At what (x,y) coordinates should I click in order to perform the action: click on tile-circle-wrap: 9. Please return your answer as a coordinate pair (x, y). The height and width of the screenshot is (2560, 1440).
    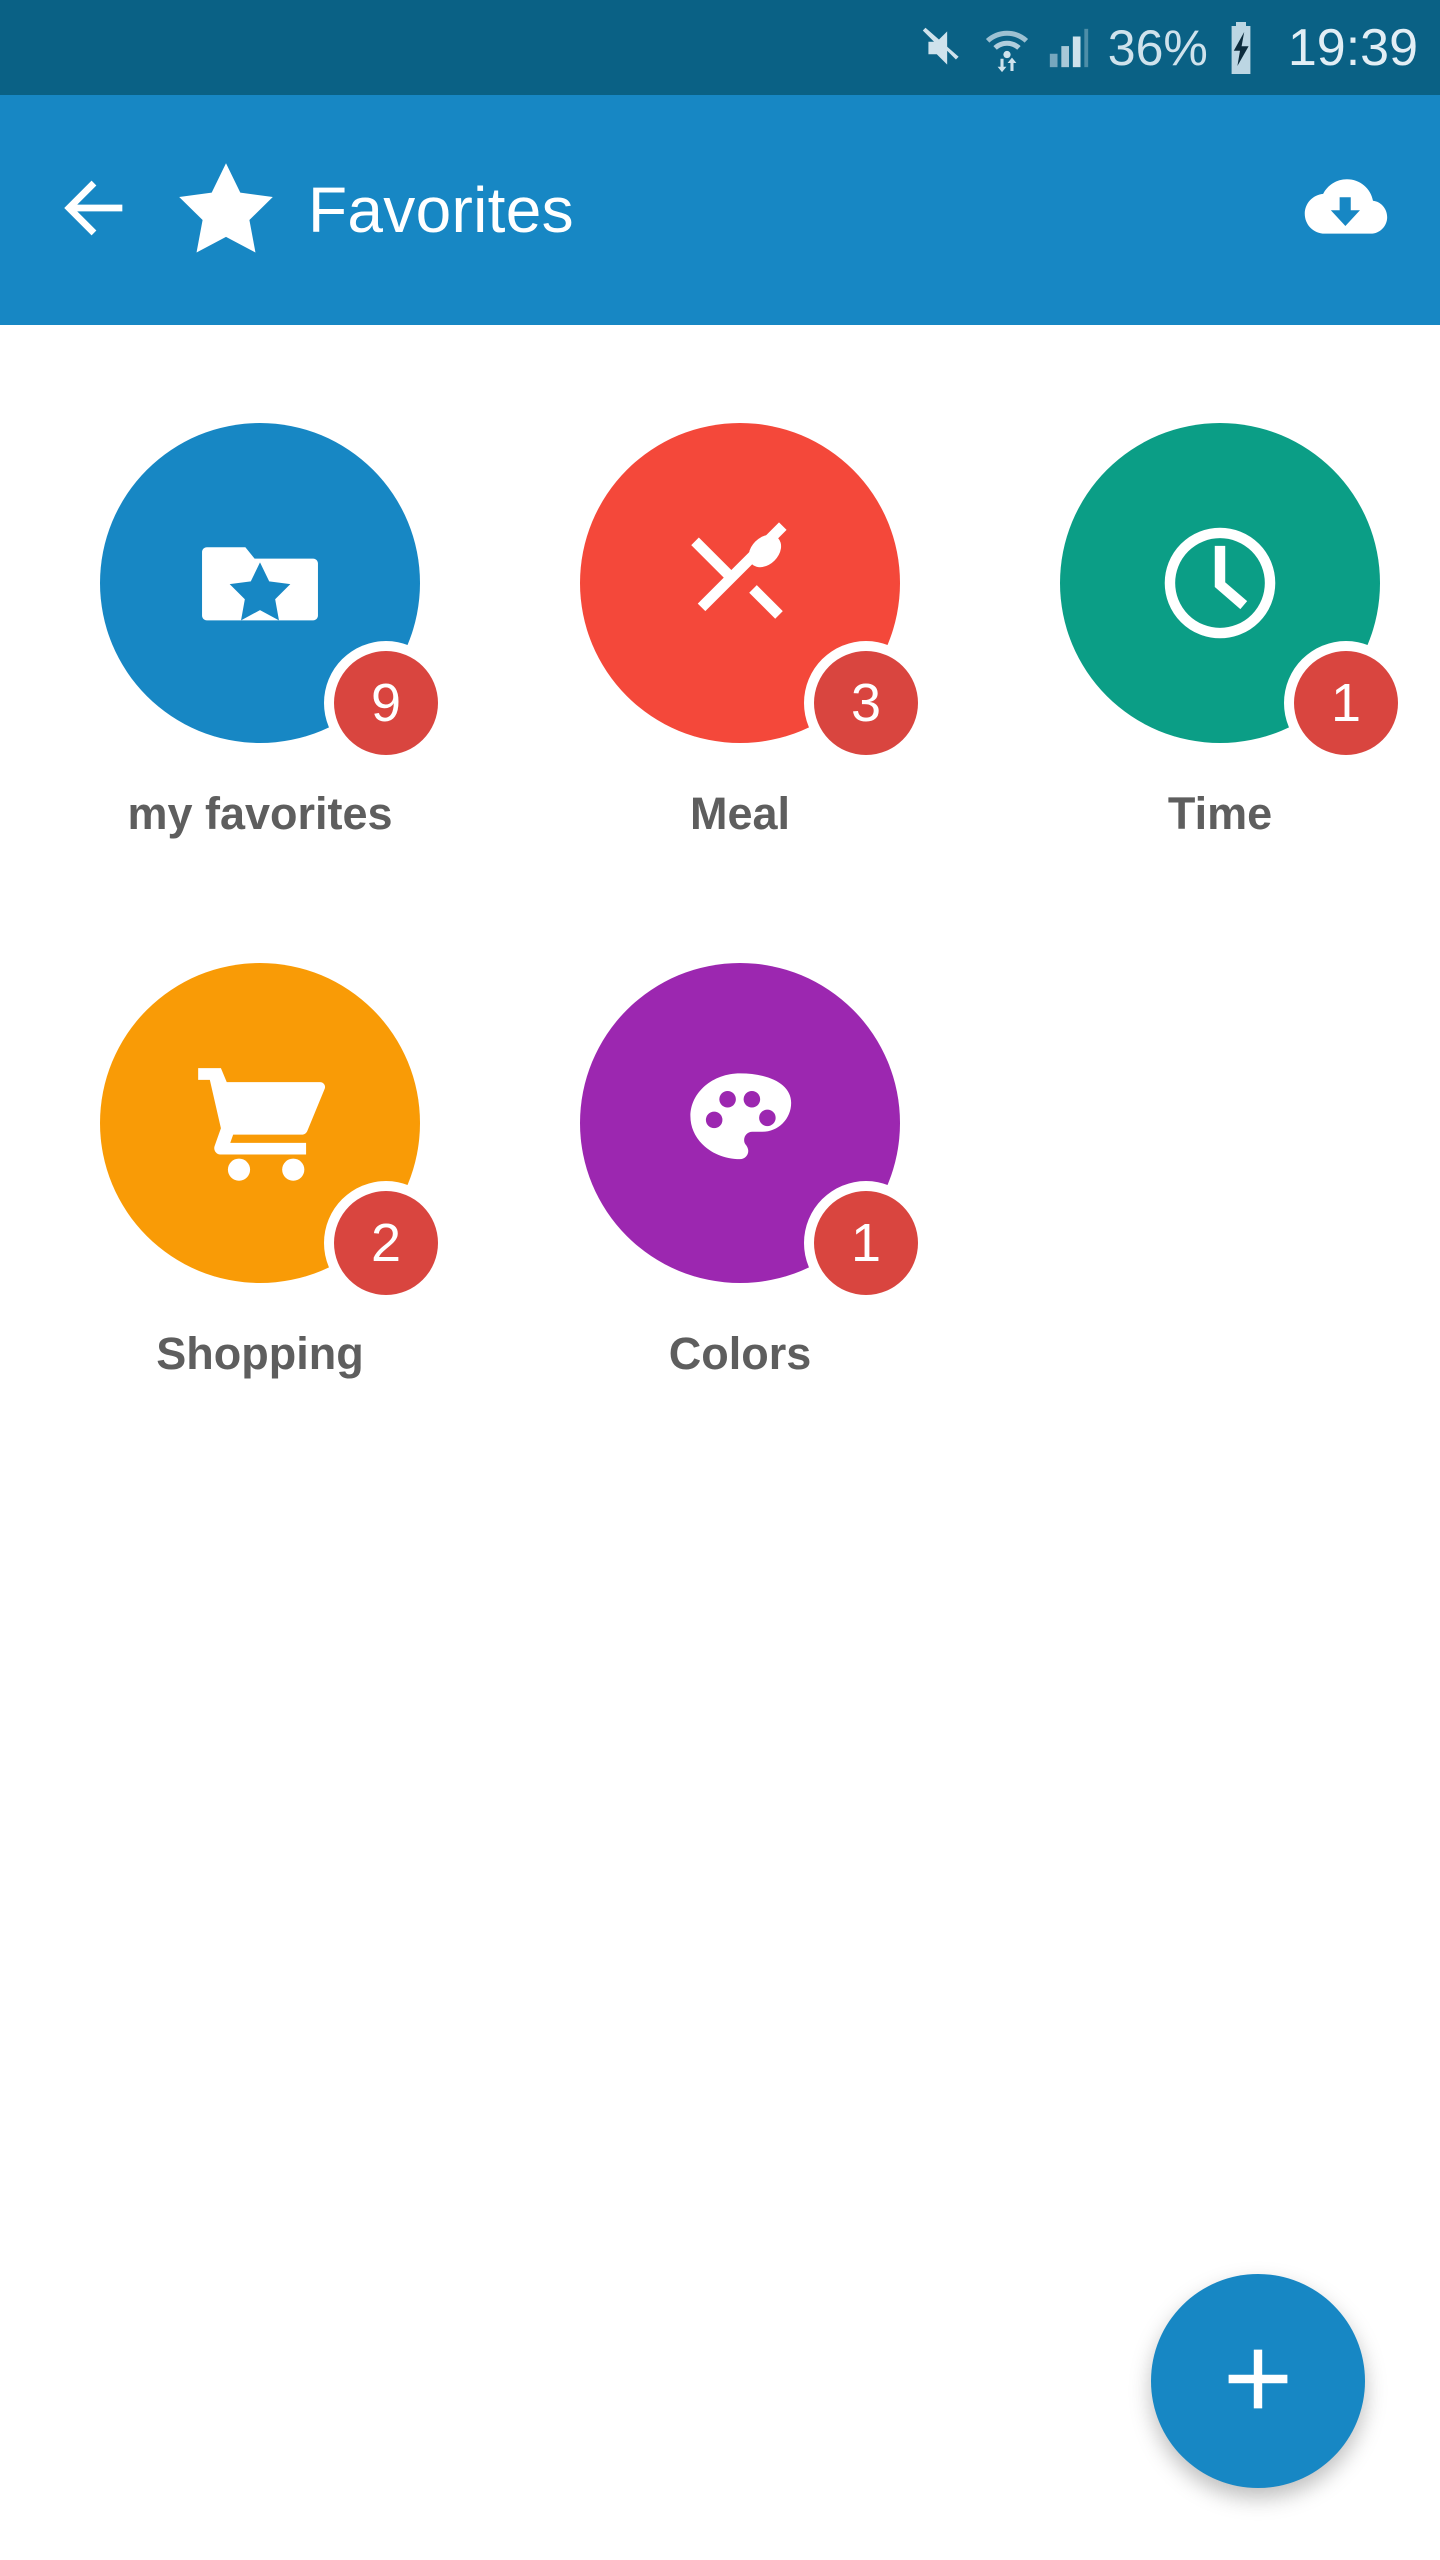
    Looking at the image, I should click on (274, 594).